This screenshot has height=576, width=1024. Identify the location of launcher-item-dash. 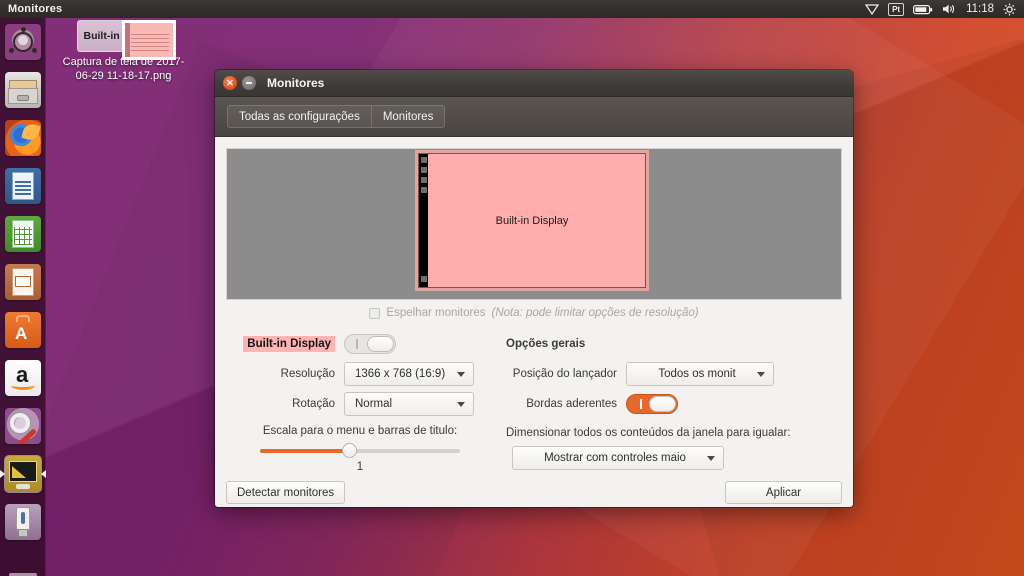
(23, 42).